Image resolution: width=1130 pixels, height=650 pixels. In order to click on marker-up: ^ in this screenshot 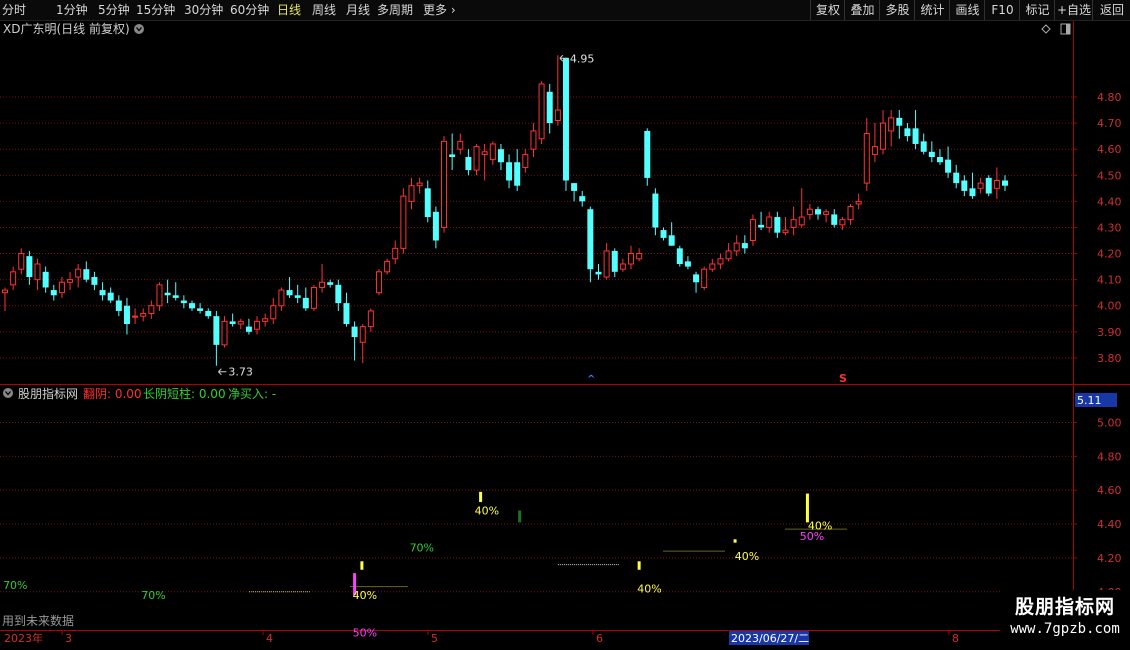, I will do `click(591, 379)`.